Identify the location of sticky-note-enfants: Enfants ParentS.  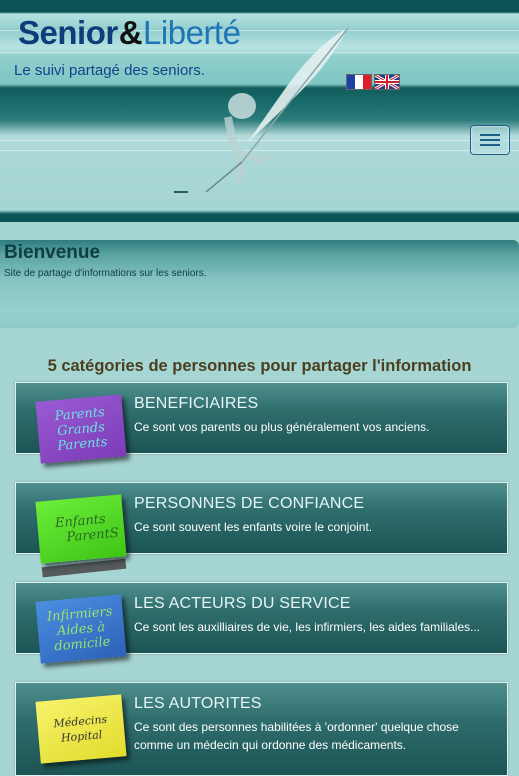
(81, 529).